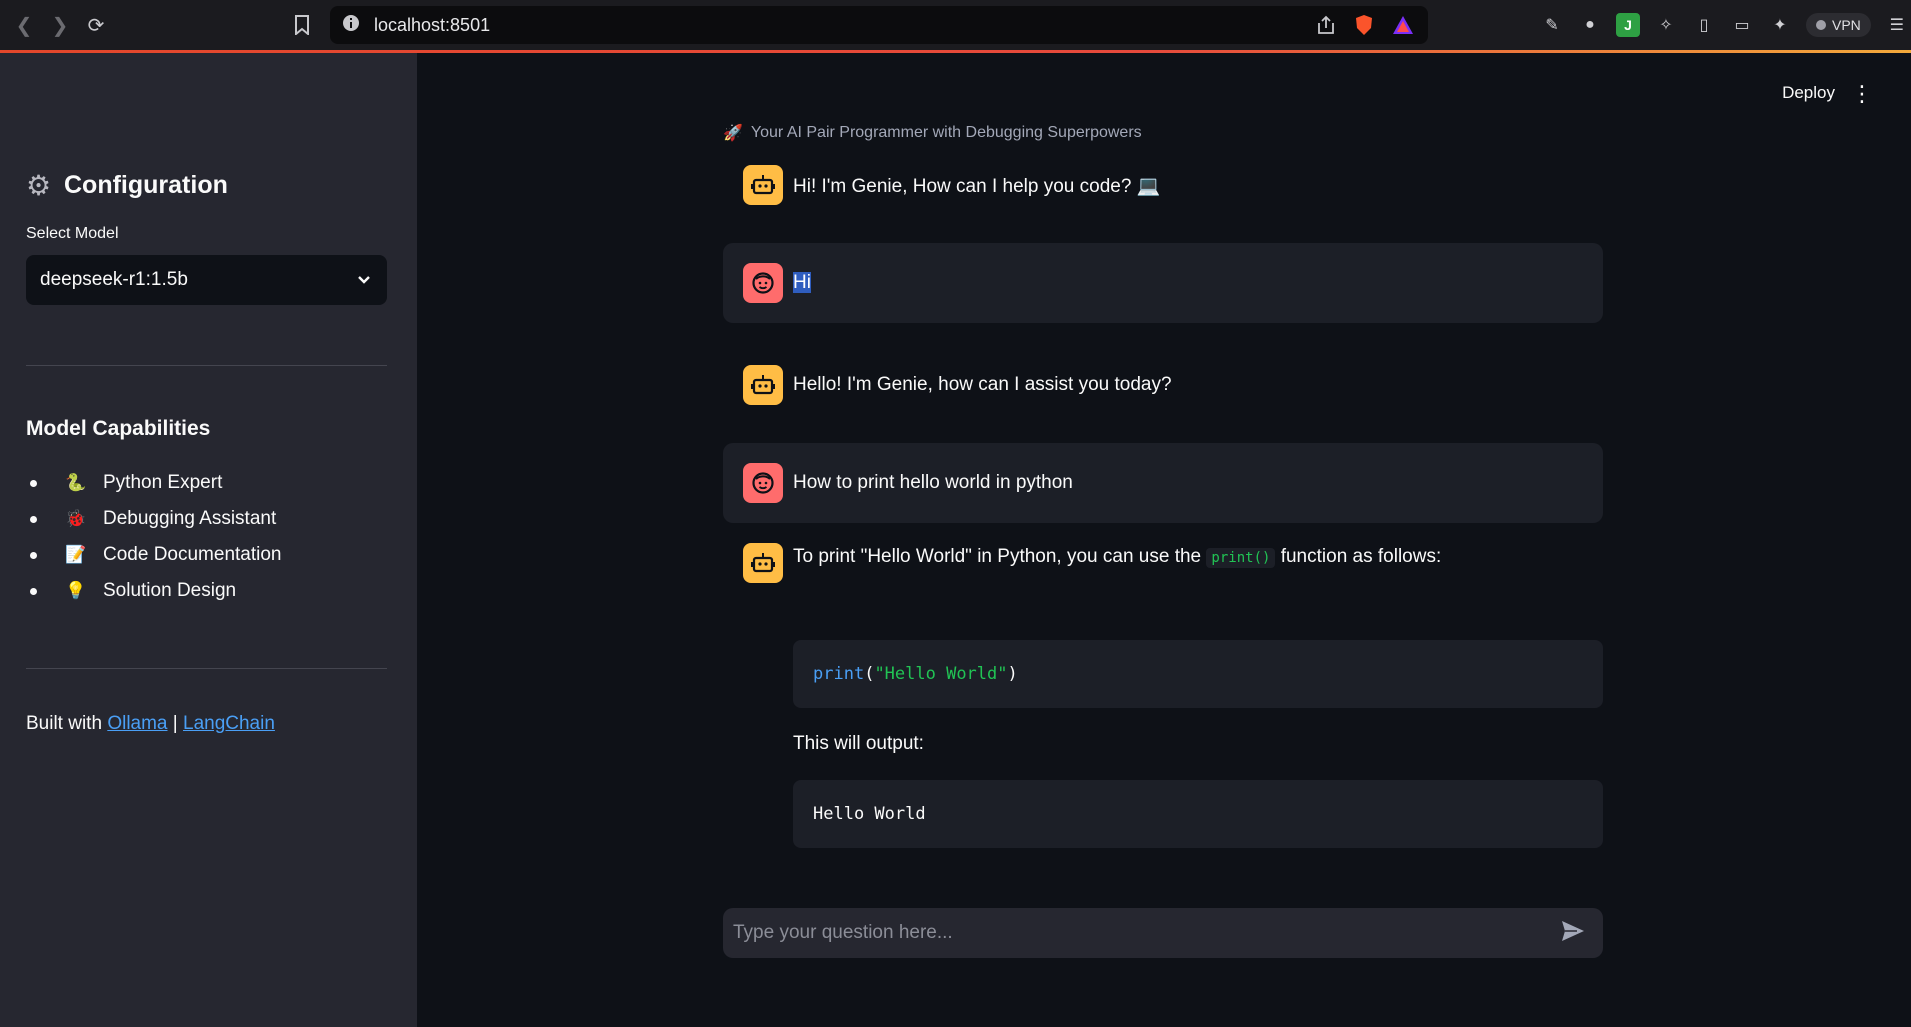  What do you see at coordinates (1897, 25) in the screenshot?
I see `menu-icon: ☰` at bounding box center [1897, 25].